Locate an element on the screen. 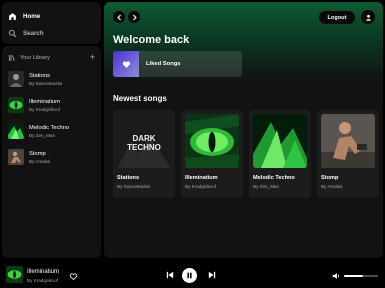 This screenshot has width=385, height=288. player-bar: Illeminatium By Kradgnikcuf is located at coordinates (192, 274).